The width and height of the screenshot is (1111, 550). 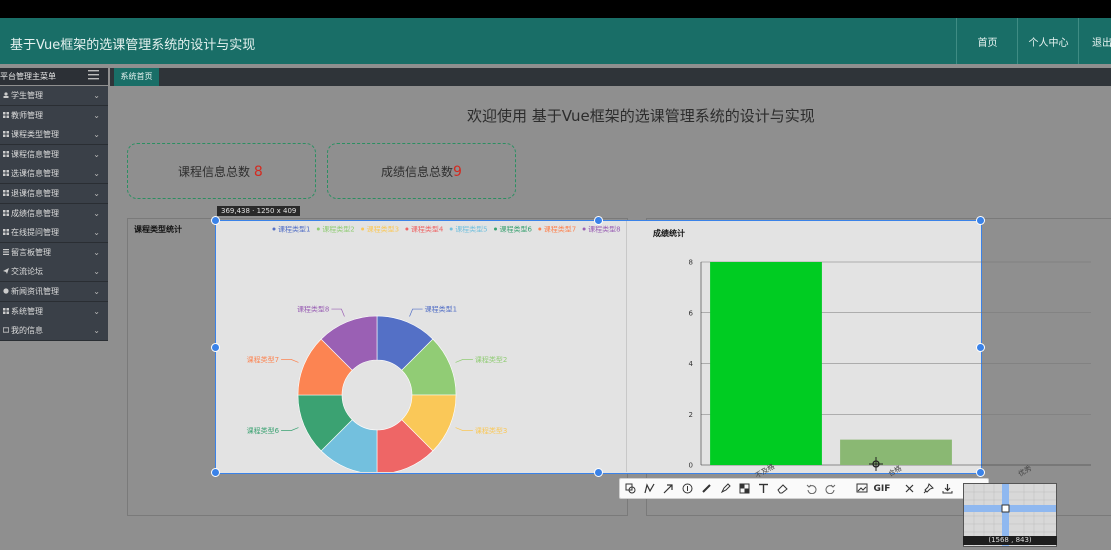 I want to click on download-icon, so click(x=947, y=488).